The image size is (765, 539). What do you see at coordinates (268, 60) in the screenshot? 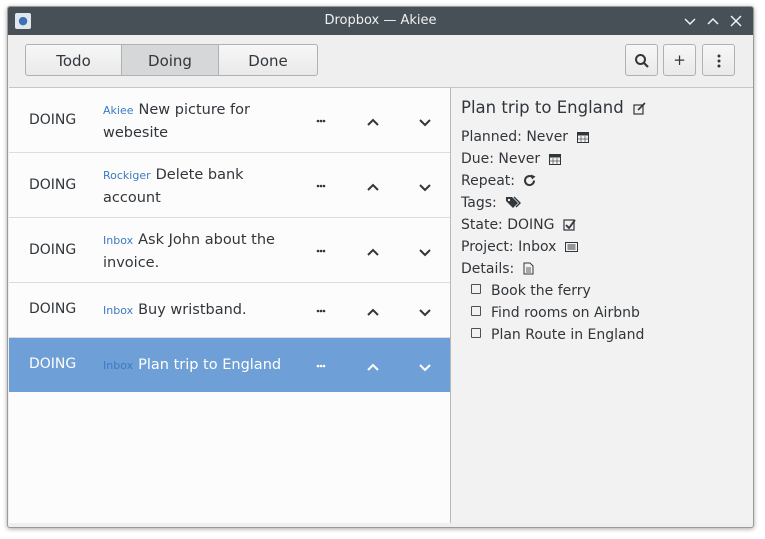
I see `tab-done: Done` at bounding box center [268, 60].